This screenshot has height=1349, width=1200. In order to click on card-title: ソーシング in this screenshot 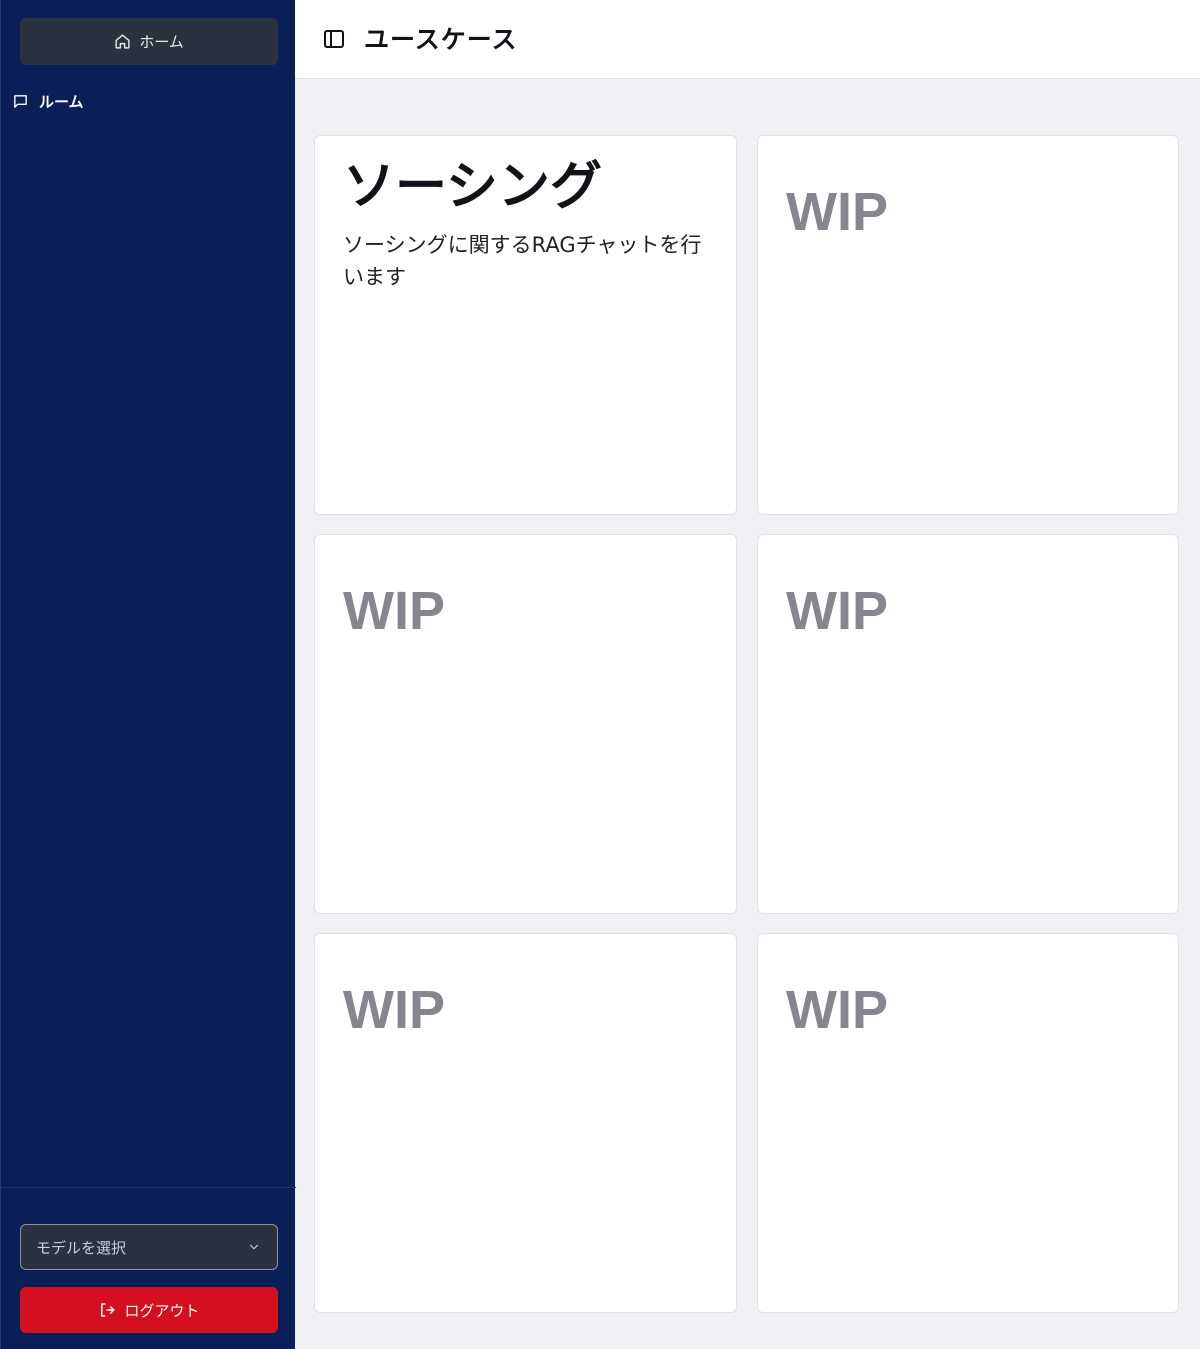, I will do `click(472, 187)`.